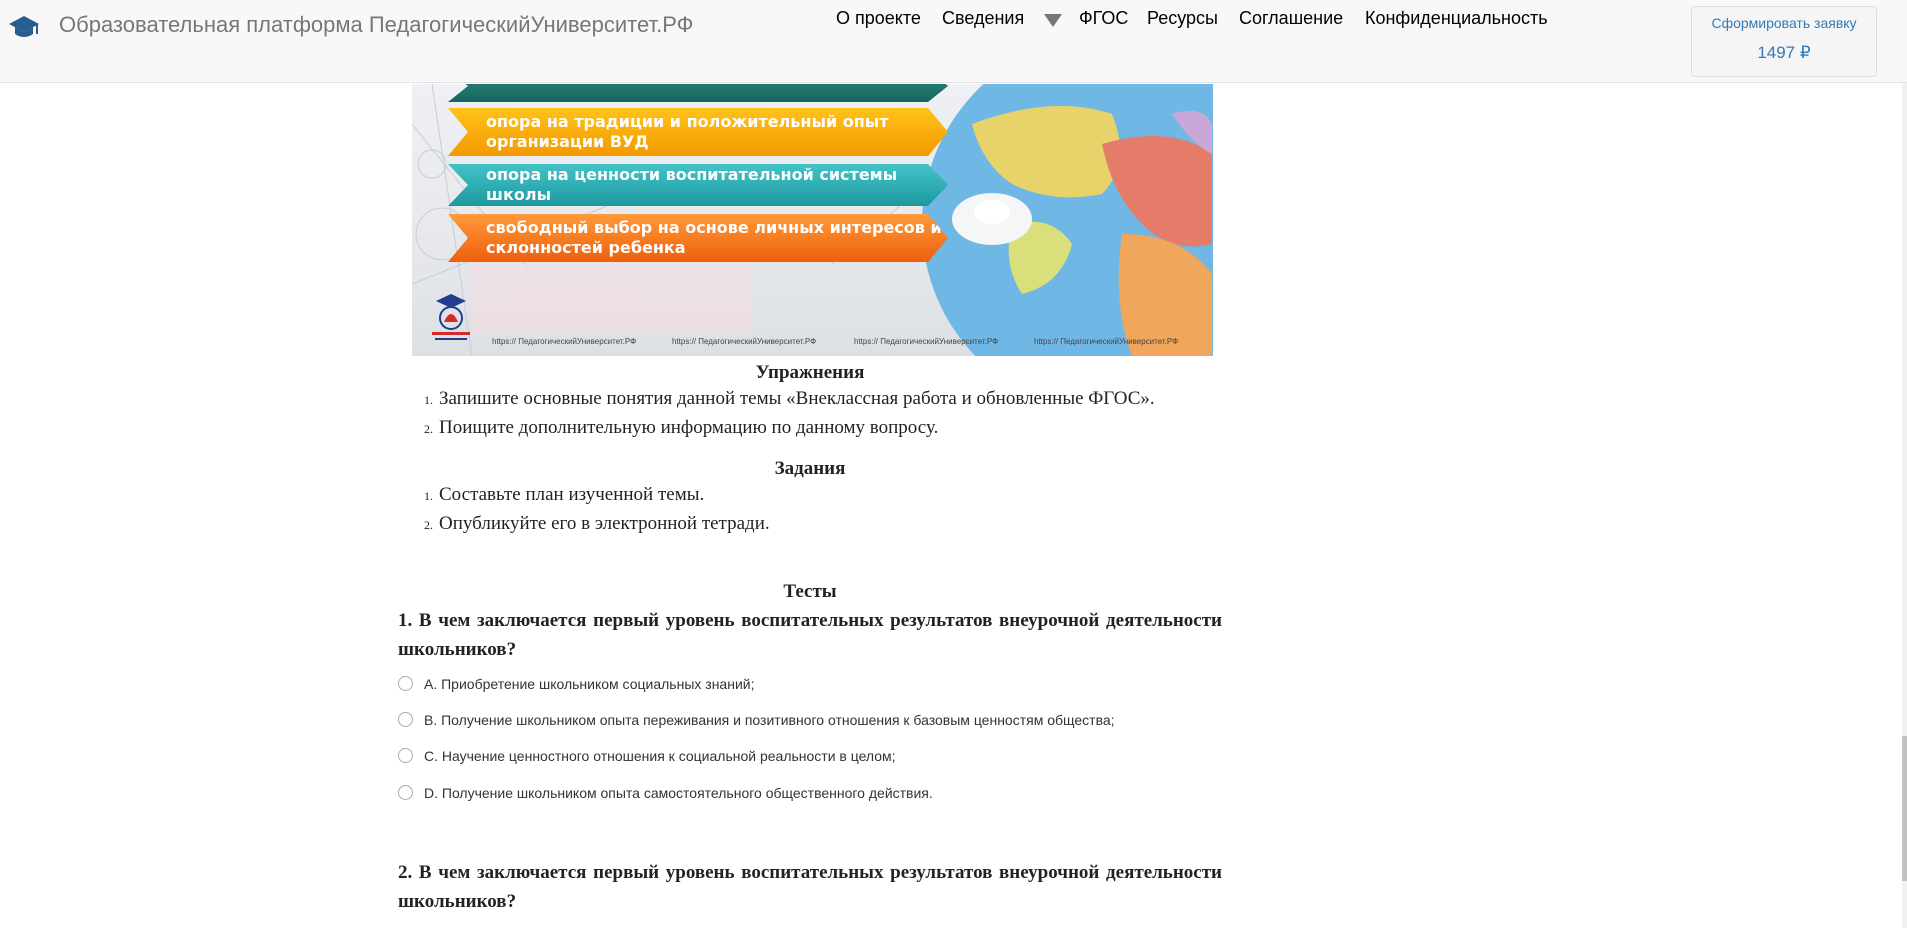 The image size is (1907, 928). I want to click on order-price: 1497 ₽, so click(1784, 52).